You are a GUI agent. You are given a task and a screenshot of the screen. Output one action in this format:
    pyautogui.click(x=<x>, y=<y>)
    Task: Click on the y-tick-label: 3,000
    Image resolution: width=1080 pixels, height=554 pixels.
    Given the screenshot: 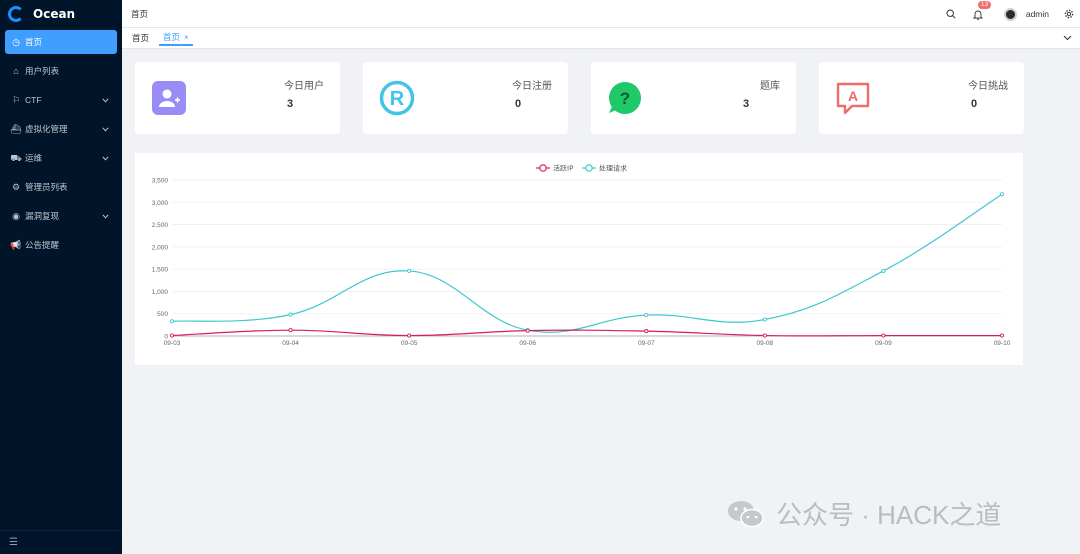 What is the action you would take?
    pyautogui.click(x=160, y=203)
    